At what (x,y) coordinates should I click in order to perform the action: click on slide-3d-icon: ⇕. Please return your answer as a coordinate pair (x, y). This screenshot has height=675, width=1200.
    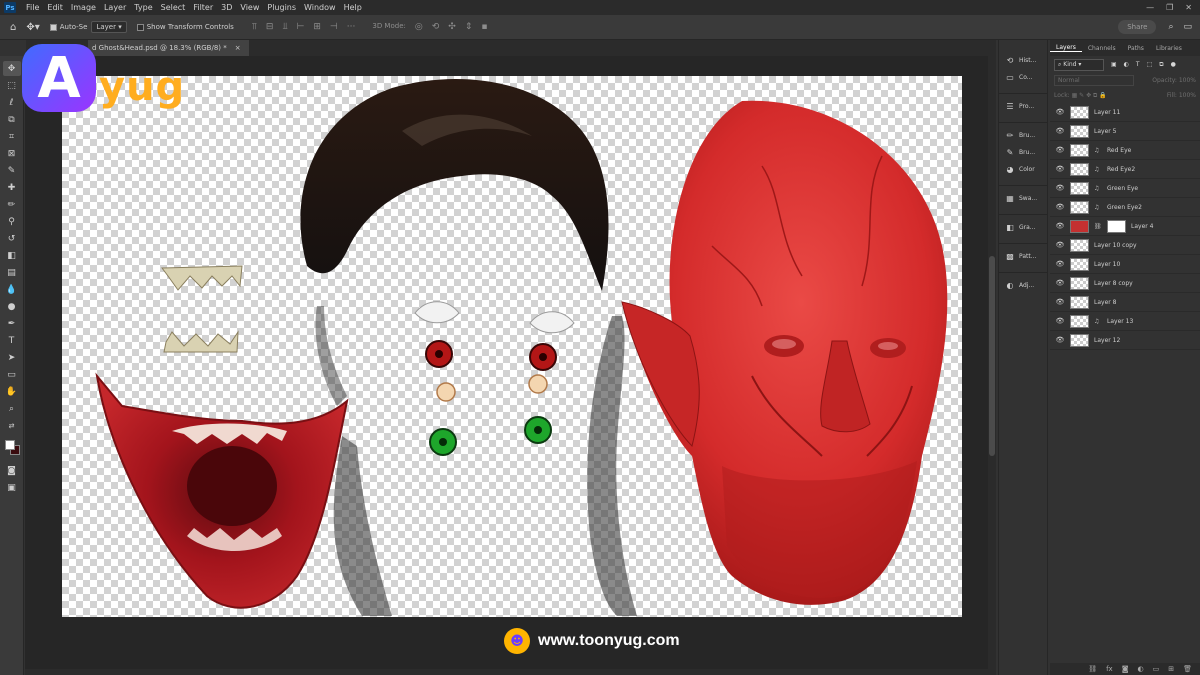
    Looking at the image, I should click on (469, 27).